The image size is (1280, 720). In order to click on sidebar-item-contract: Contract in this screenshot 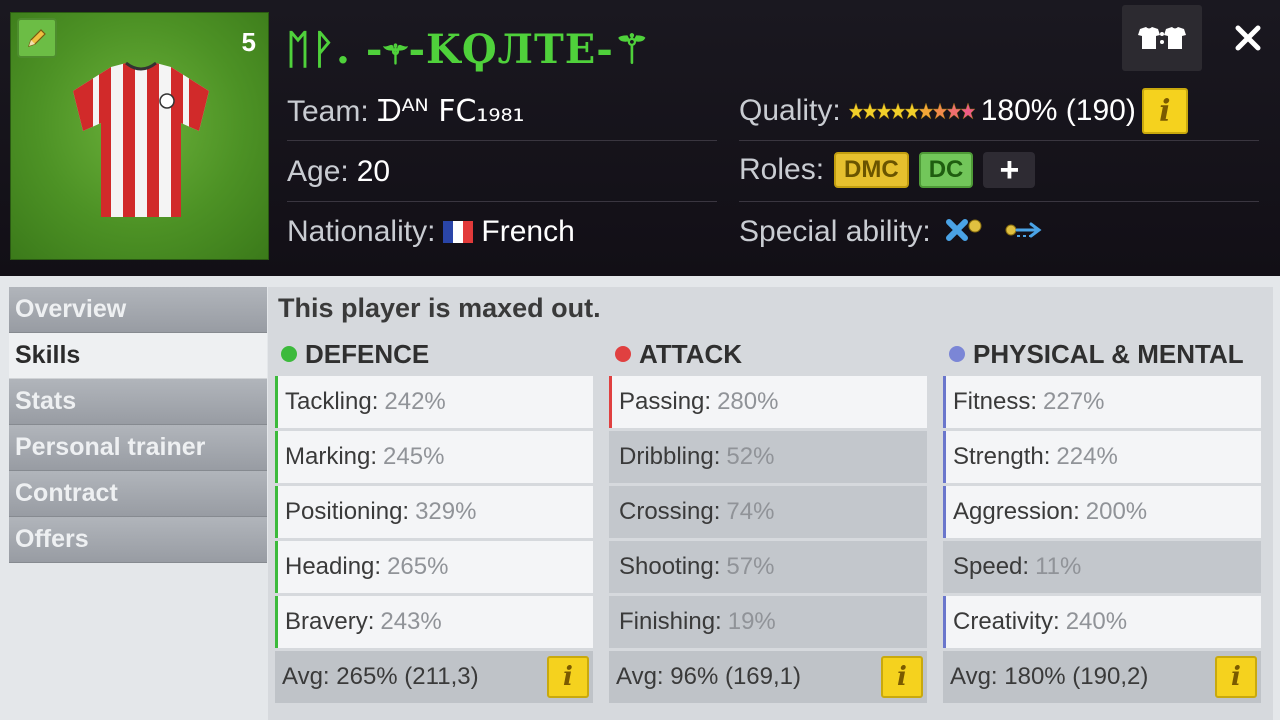, I will do `click(138, 494)`.